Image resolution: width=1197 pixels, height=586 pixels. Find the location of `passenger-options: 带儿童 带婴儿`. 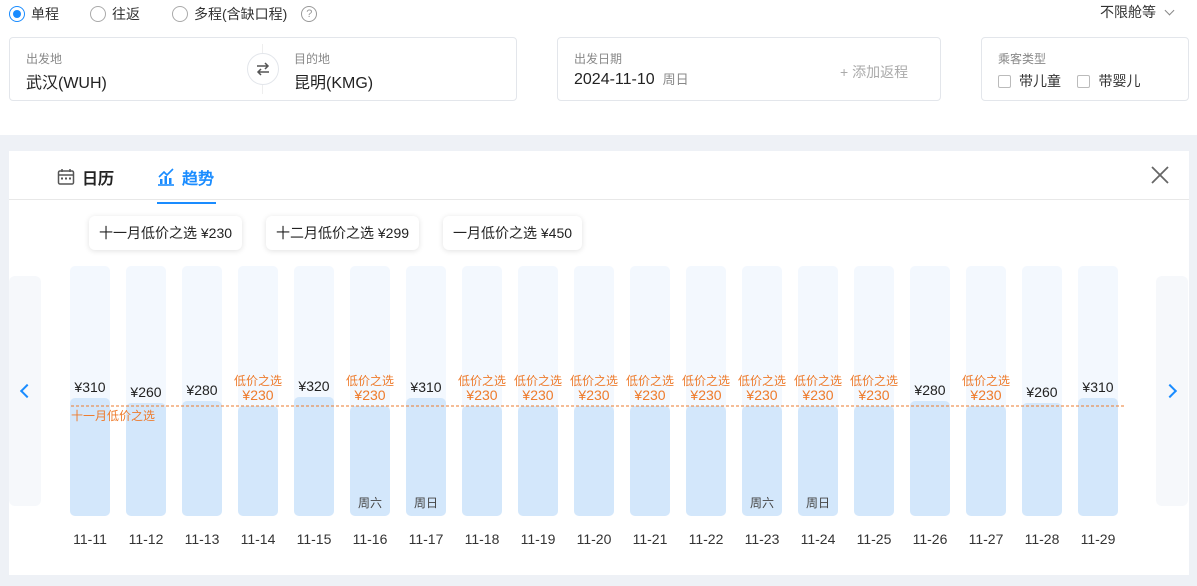

passenger-options: 带儿童 带婴儿 is located at coordinates (1069, 82).